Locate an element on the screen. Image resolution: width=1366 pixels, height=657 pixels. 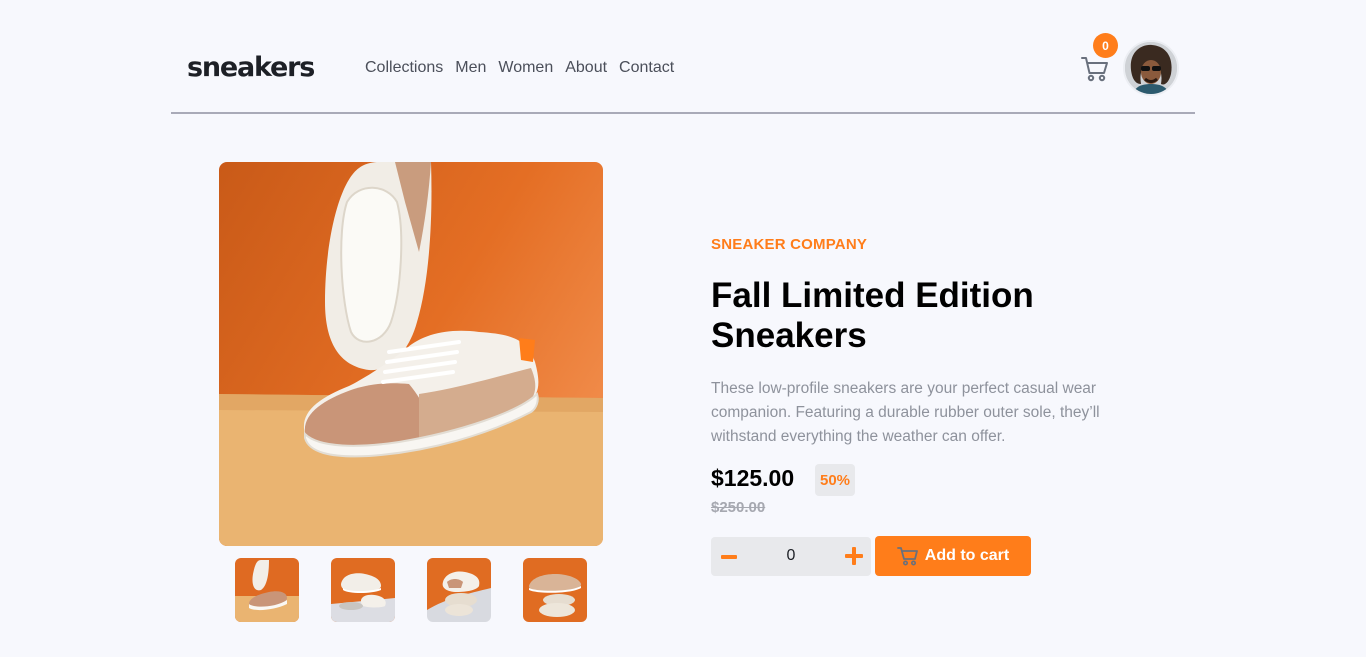
nav-collections: Collections is located at coordinates (404, 68).